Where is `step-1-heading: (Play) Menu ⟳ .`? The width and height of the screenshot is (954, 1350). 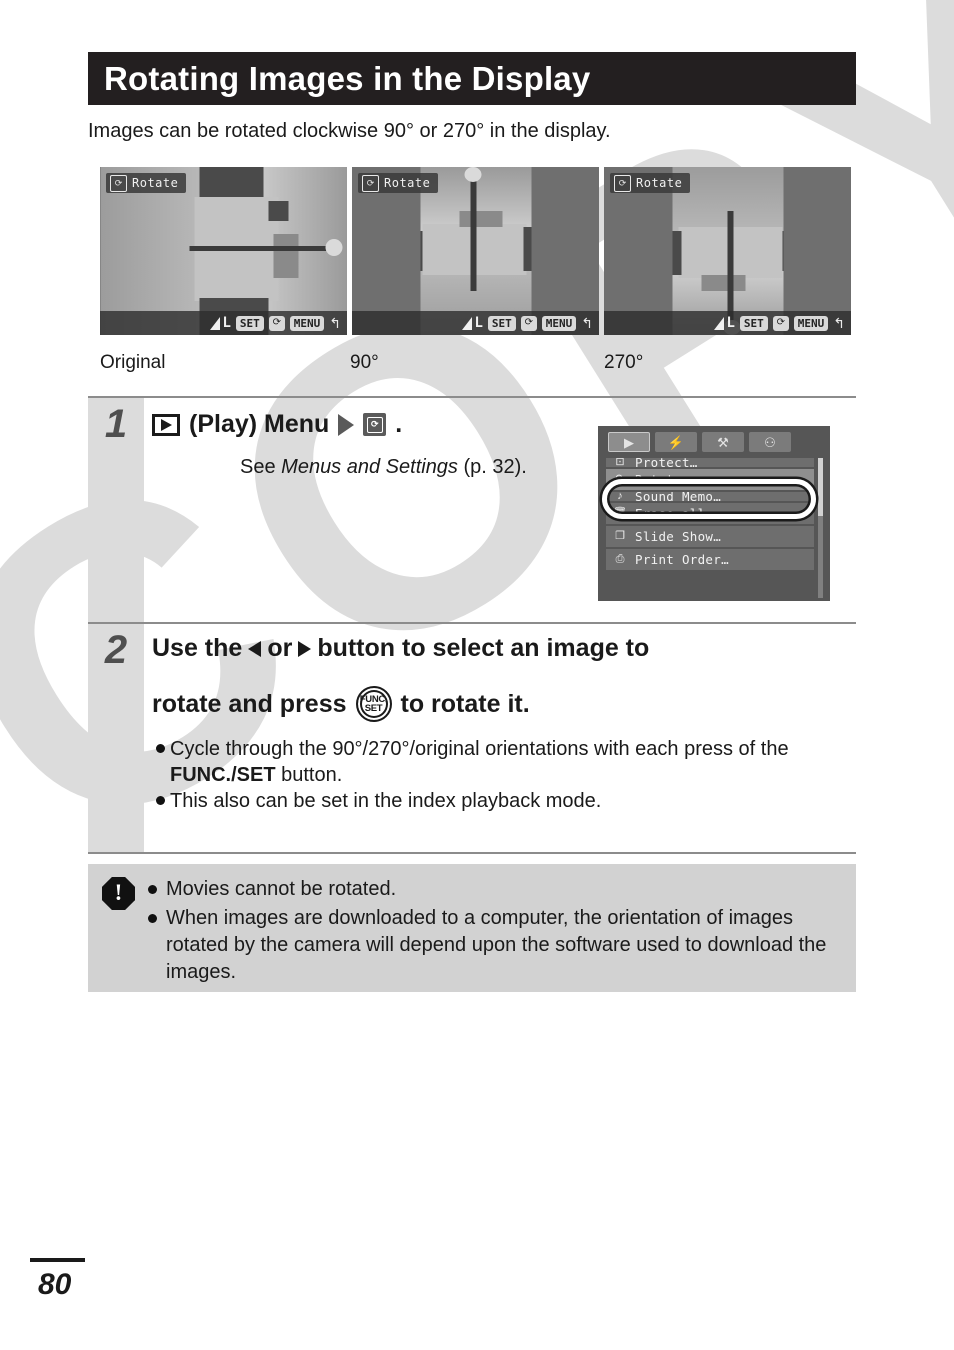 step-1-heading: (Play) Menu ⟳ . is located at coordinates (277, 424).